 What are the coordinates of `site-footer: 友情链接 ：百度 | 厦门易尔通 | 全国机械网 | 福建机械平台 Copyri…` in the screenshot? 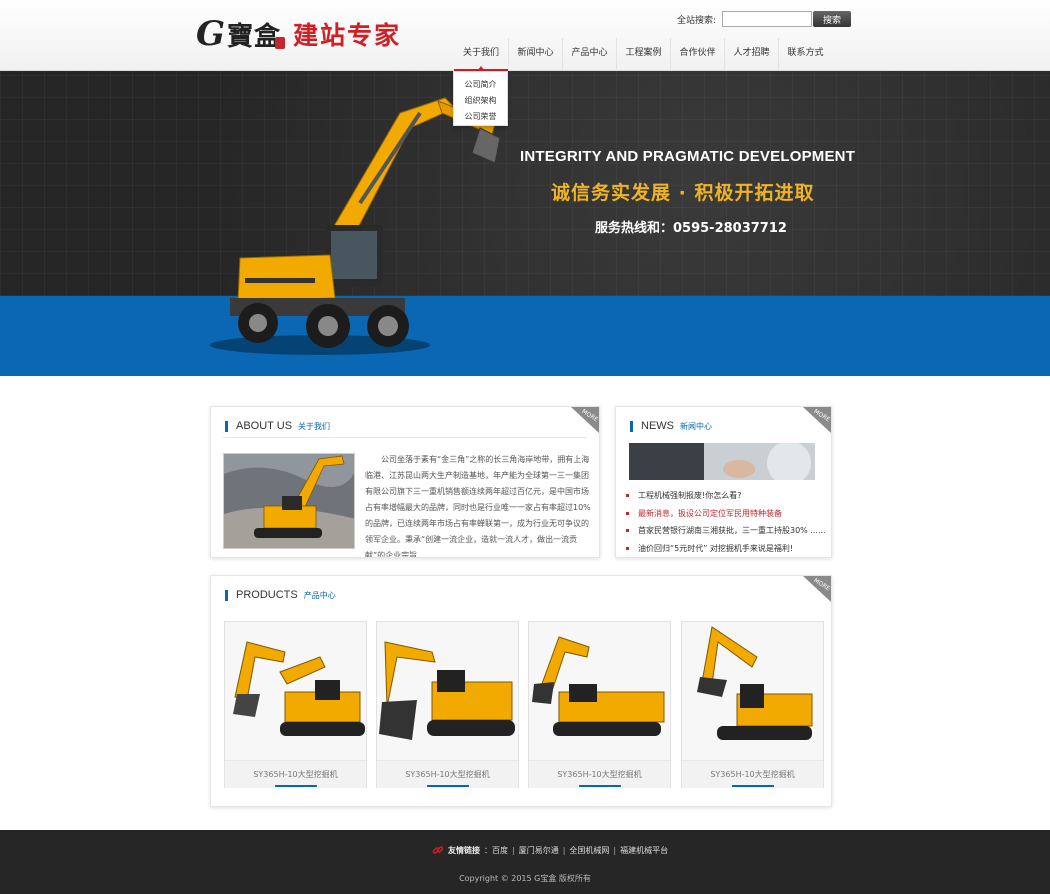 It's located at (525, 862).